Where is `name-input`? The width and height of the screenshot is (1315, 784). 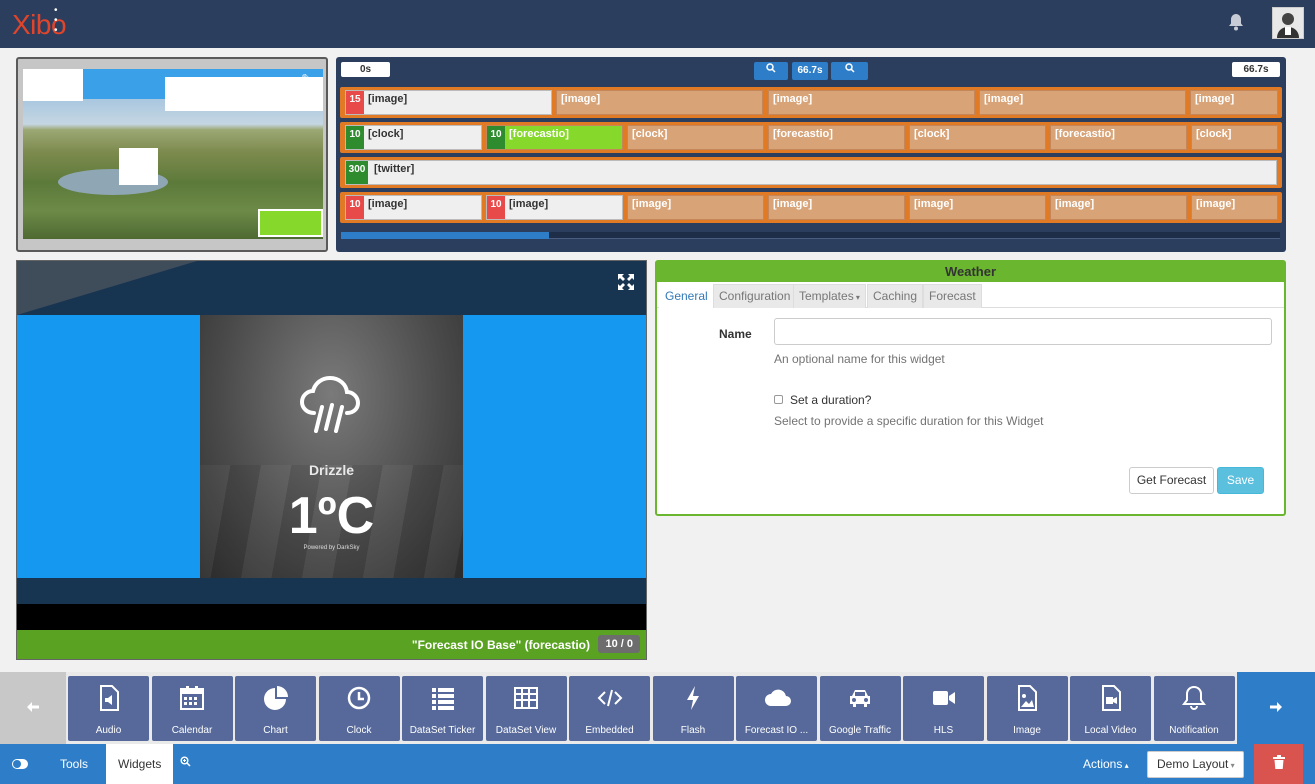
name-input is located at coordinates (1023, 331).